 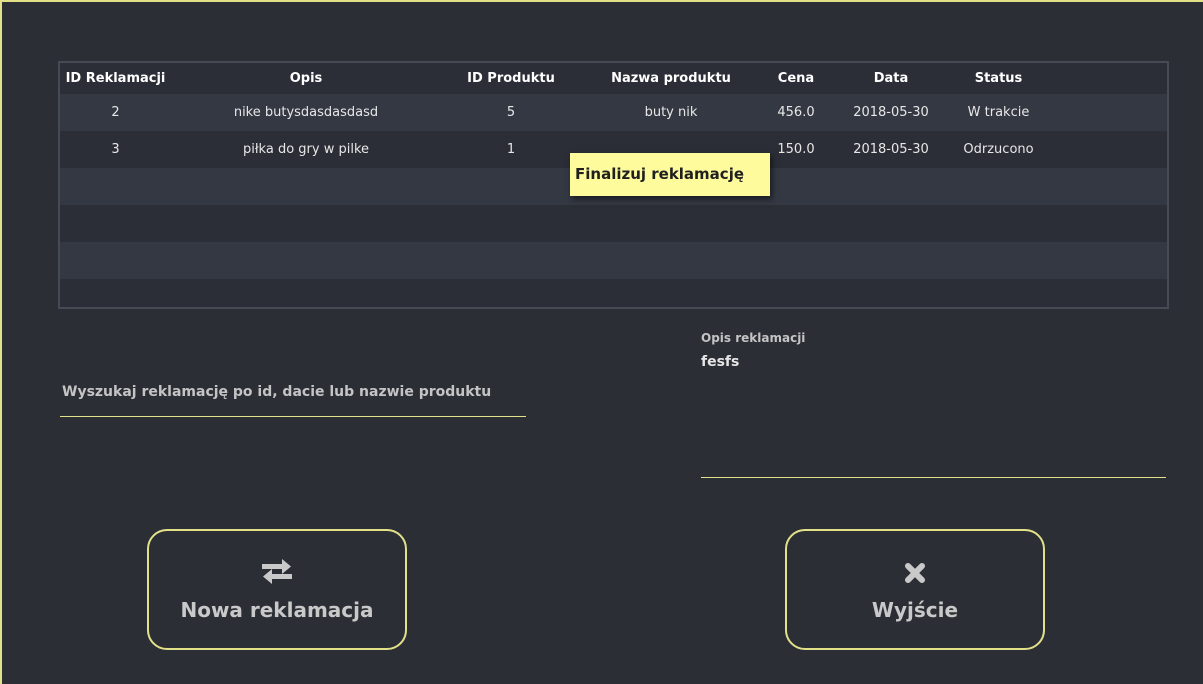 I want to click on column-header-data: Data, so click(x=891, y=78).